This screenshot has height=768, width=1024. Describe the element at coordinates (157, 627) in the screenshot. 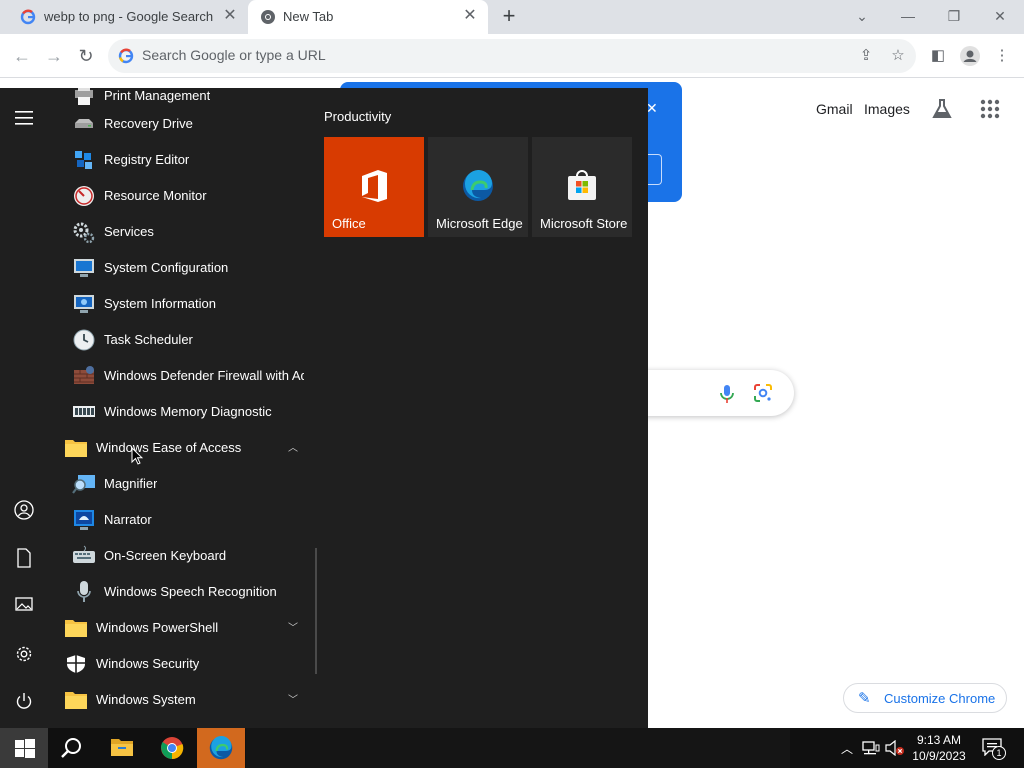

I see `folder-label: Windows PowerShell` at that location.